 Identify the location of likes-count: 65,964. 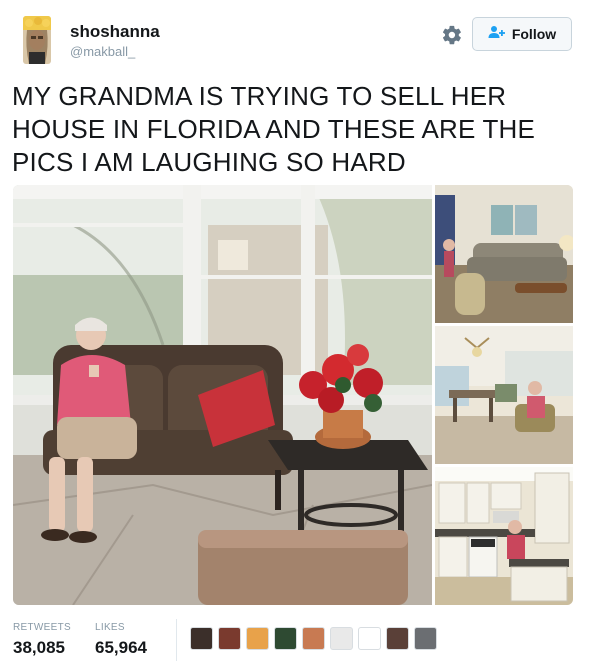
(121, 648).